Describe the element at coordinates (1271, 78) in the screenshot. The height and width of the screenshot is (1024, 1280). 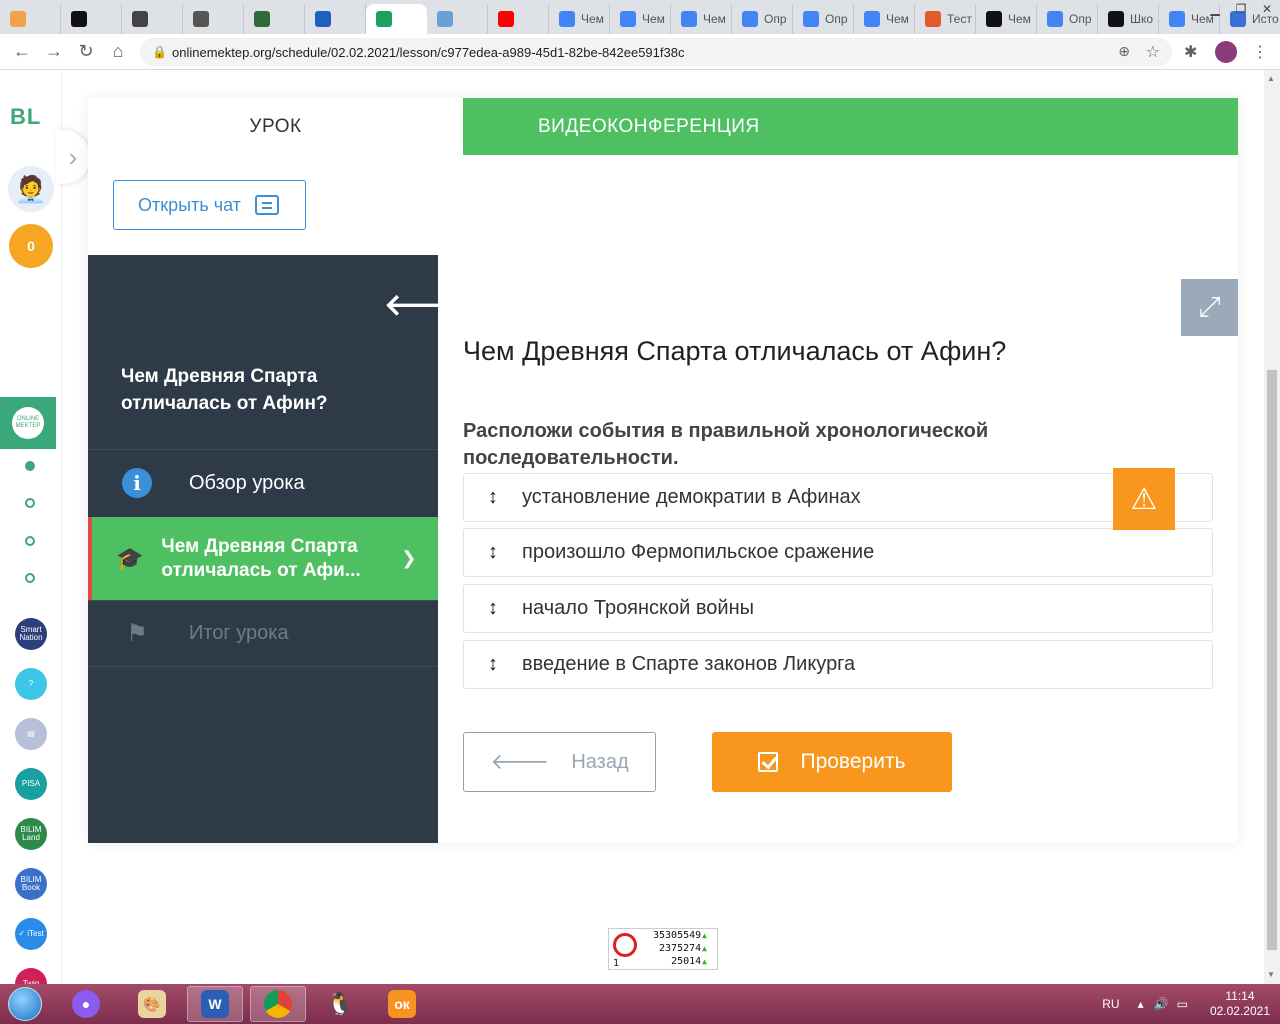
I see `scroll-up-icon: ▲` at that location.